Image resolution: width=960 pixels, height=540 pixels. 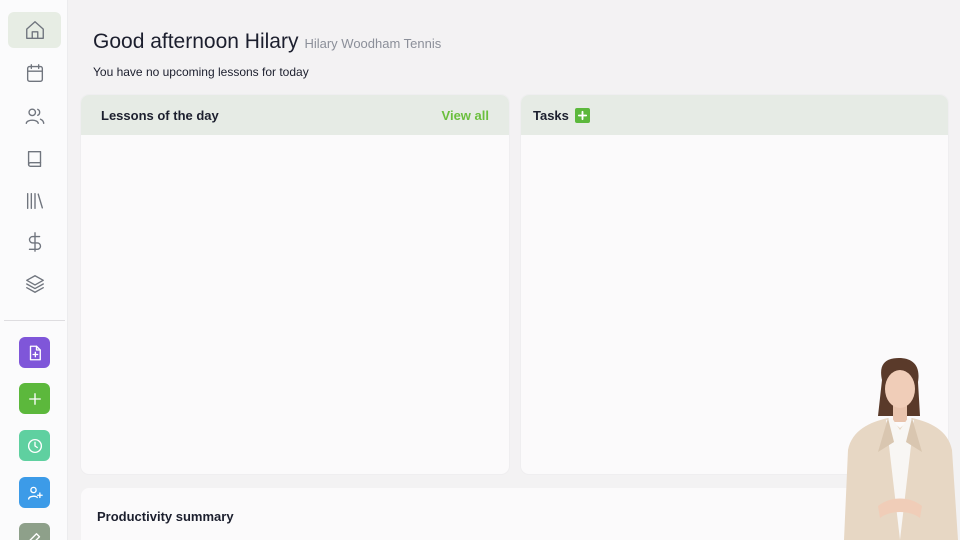 I want to click on edit-button, so click(x=34, y=531).